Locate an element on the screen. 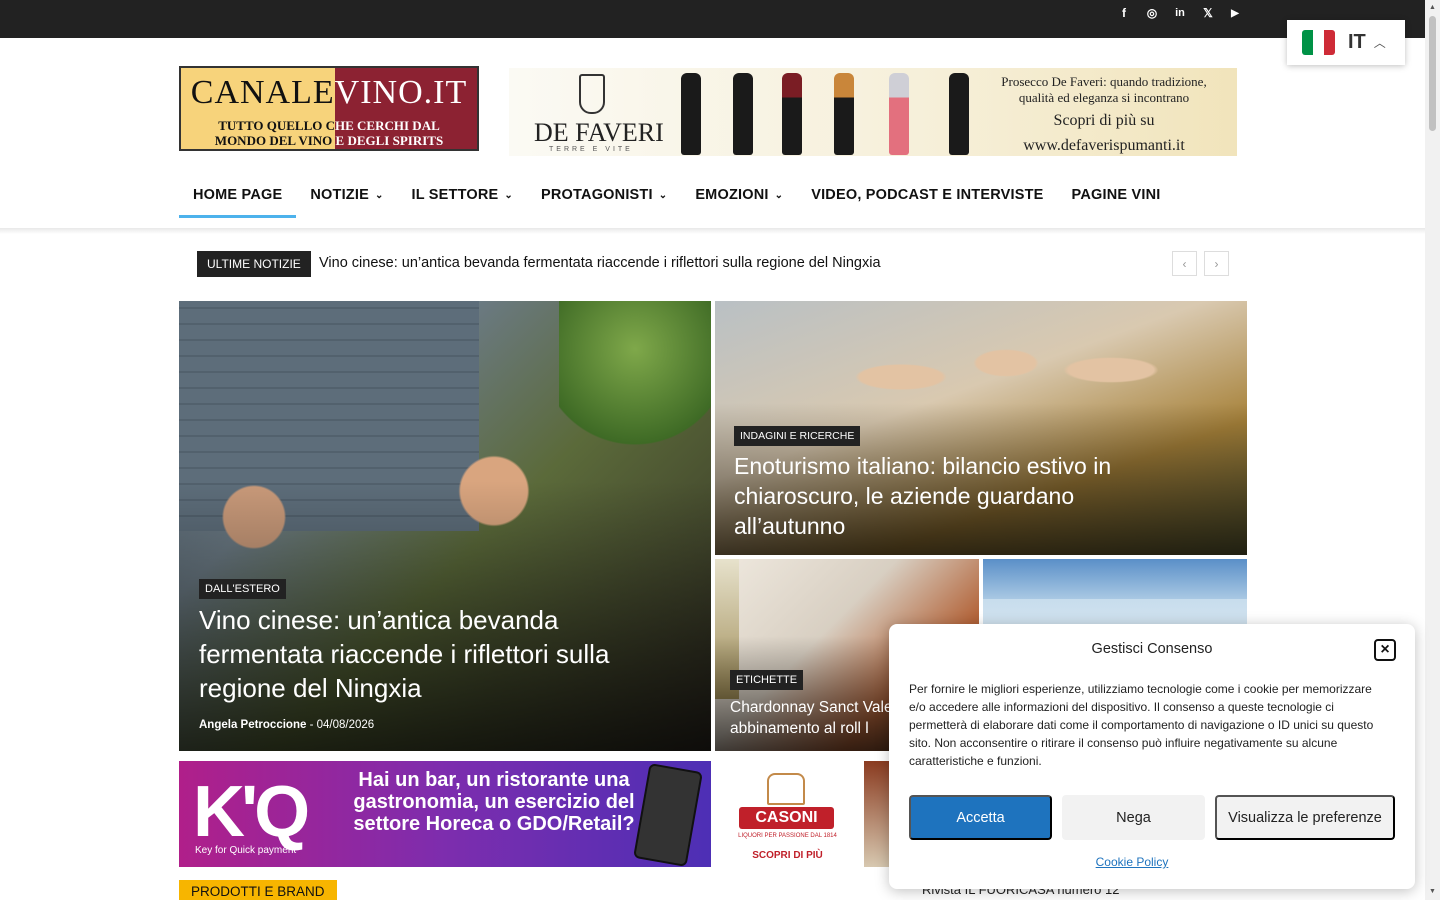 The width and height of the screenshot is (1440, 900). banner-line-2: qualità ed eleganza si incontrano is located at coordinates (1104, 97).